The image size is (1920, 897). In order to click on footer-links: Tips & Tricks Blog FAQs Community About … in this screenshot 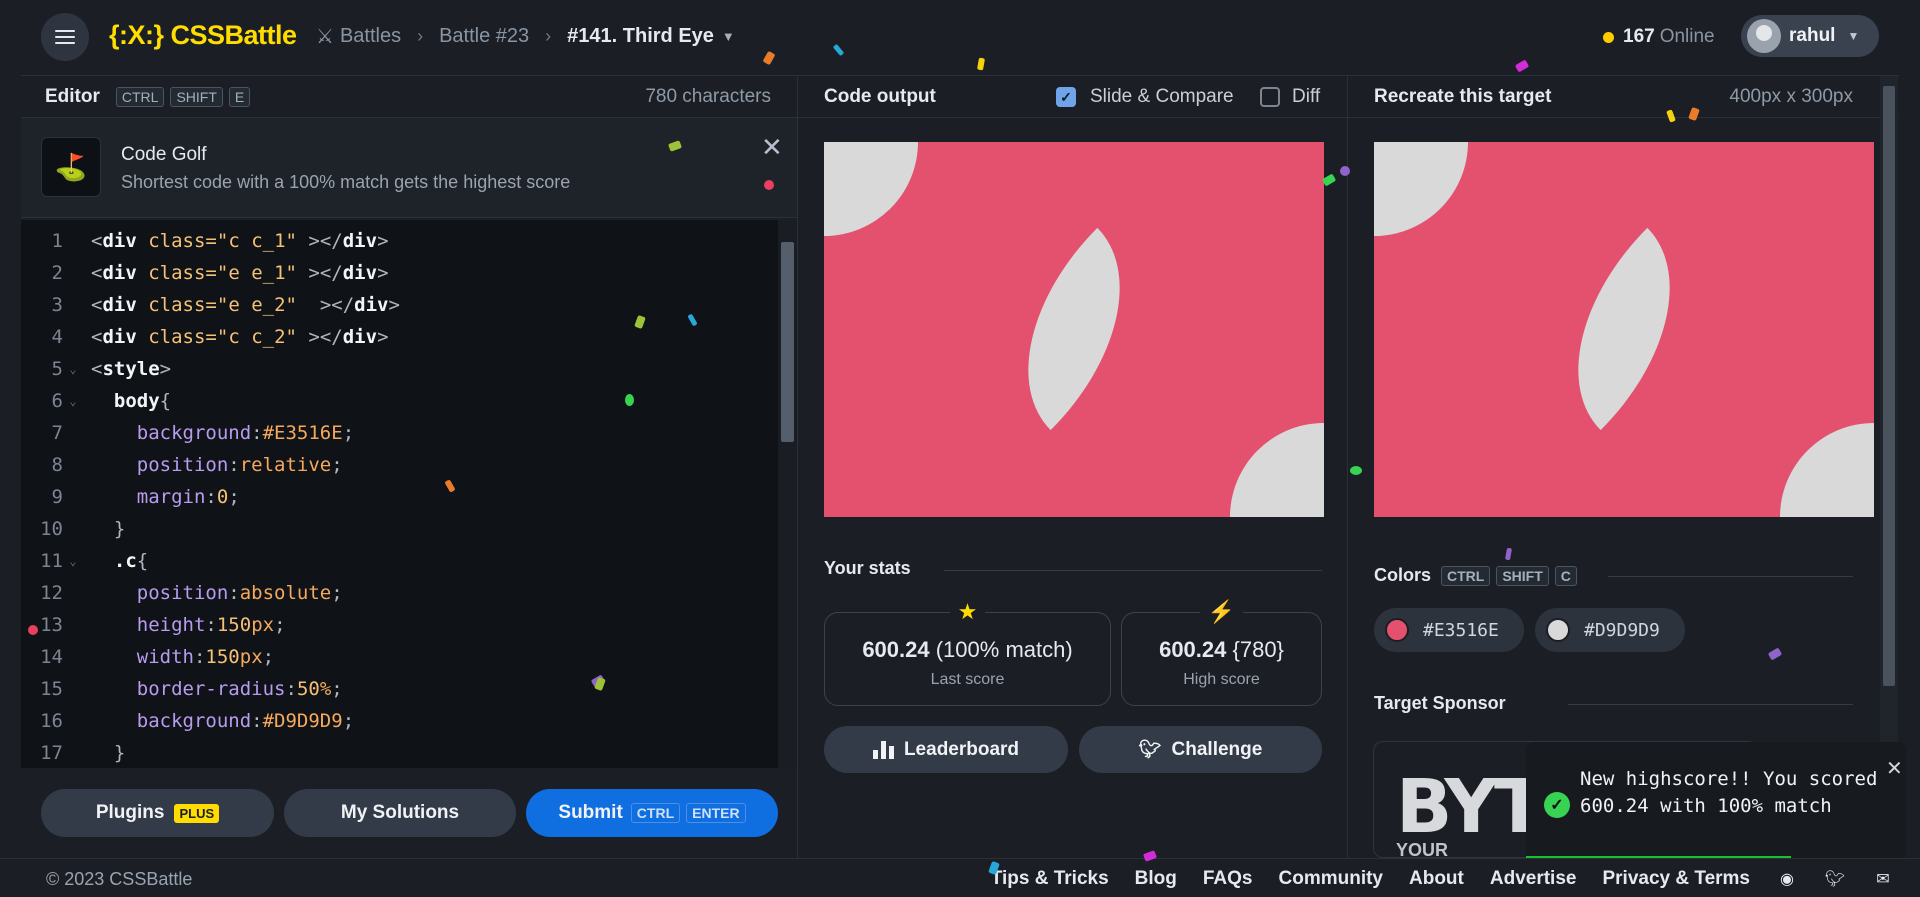, I will do `click(1455, 878)`.